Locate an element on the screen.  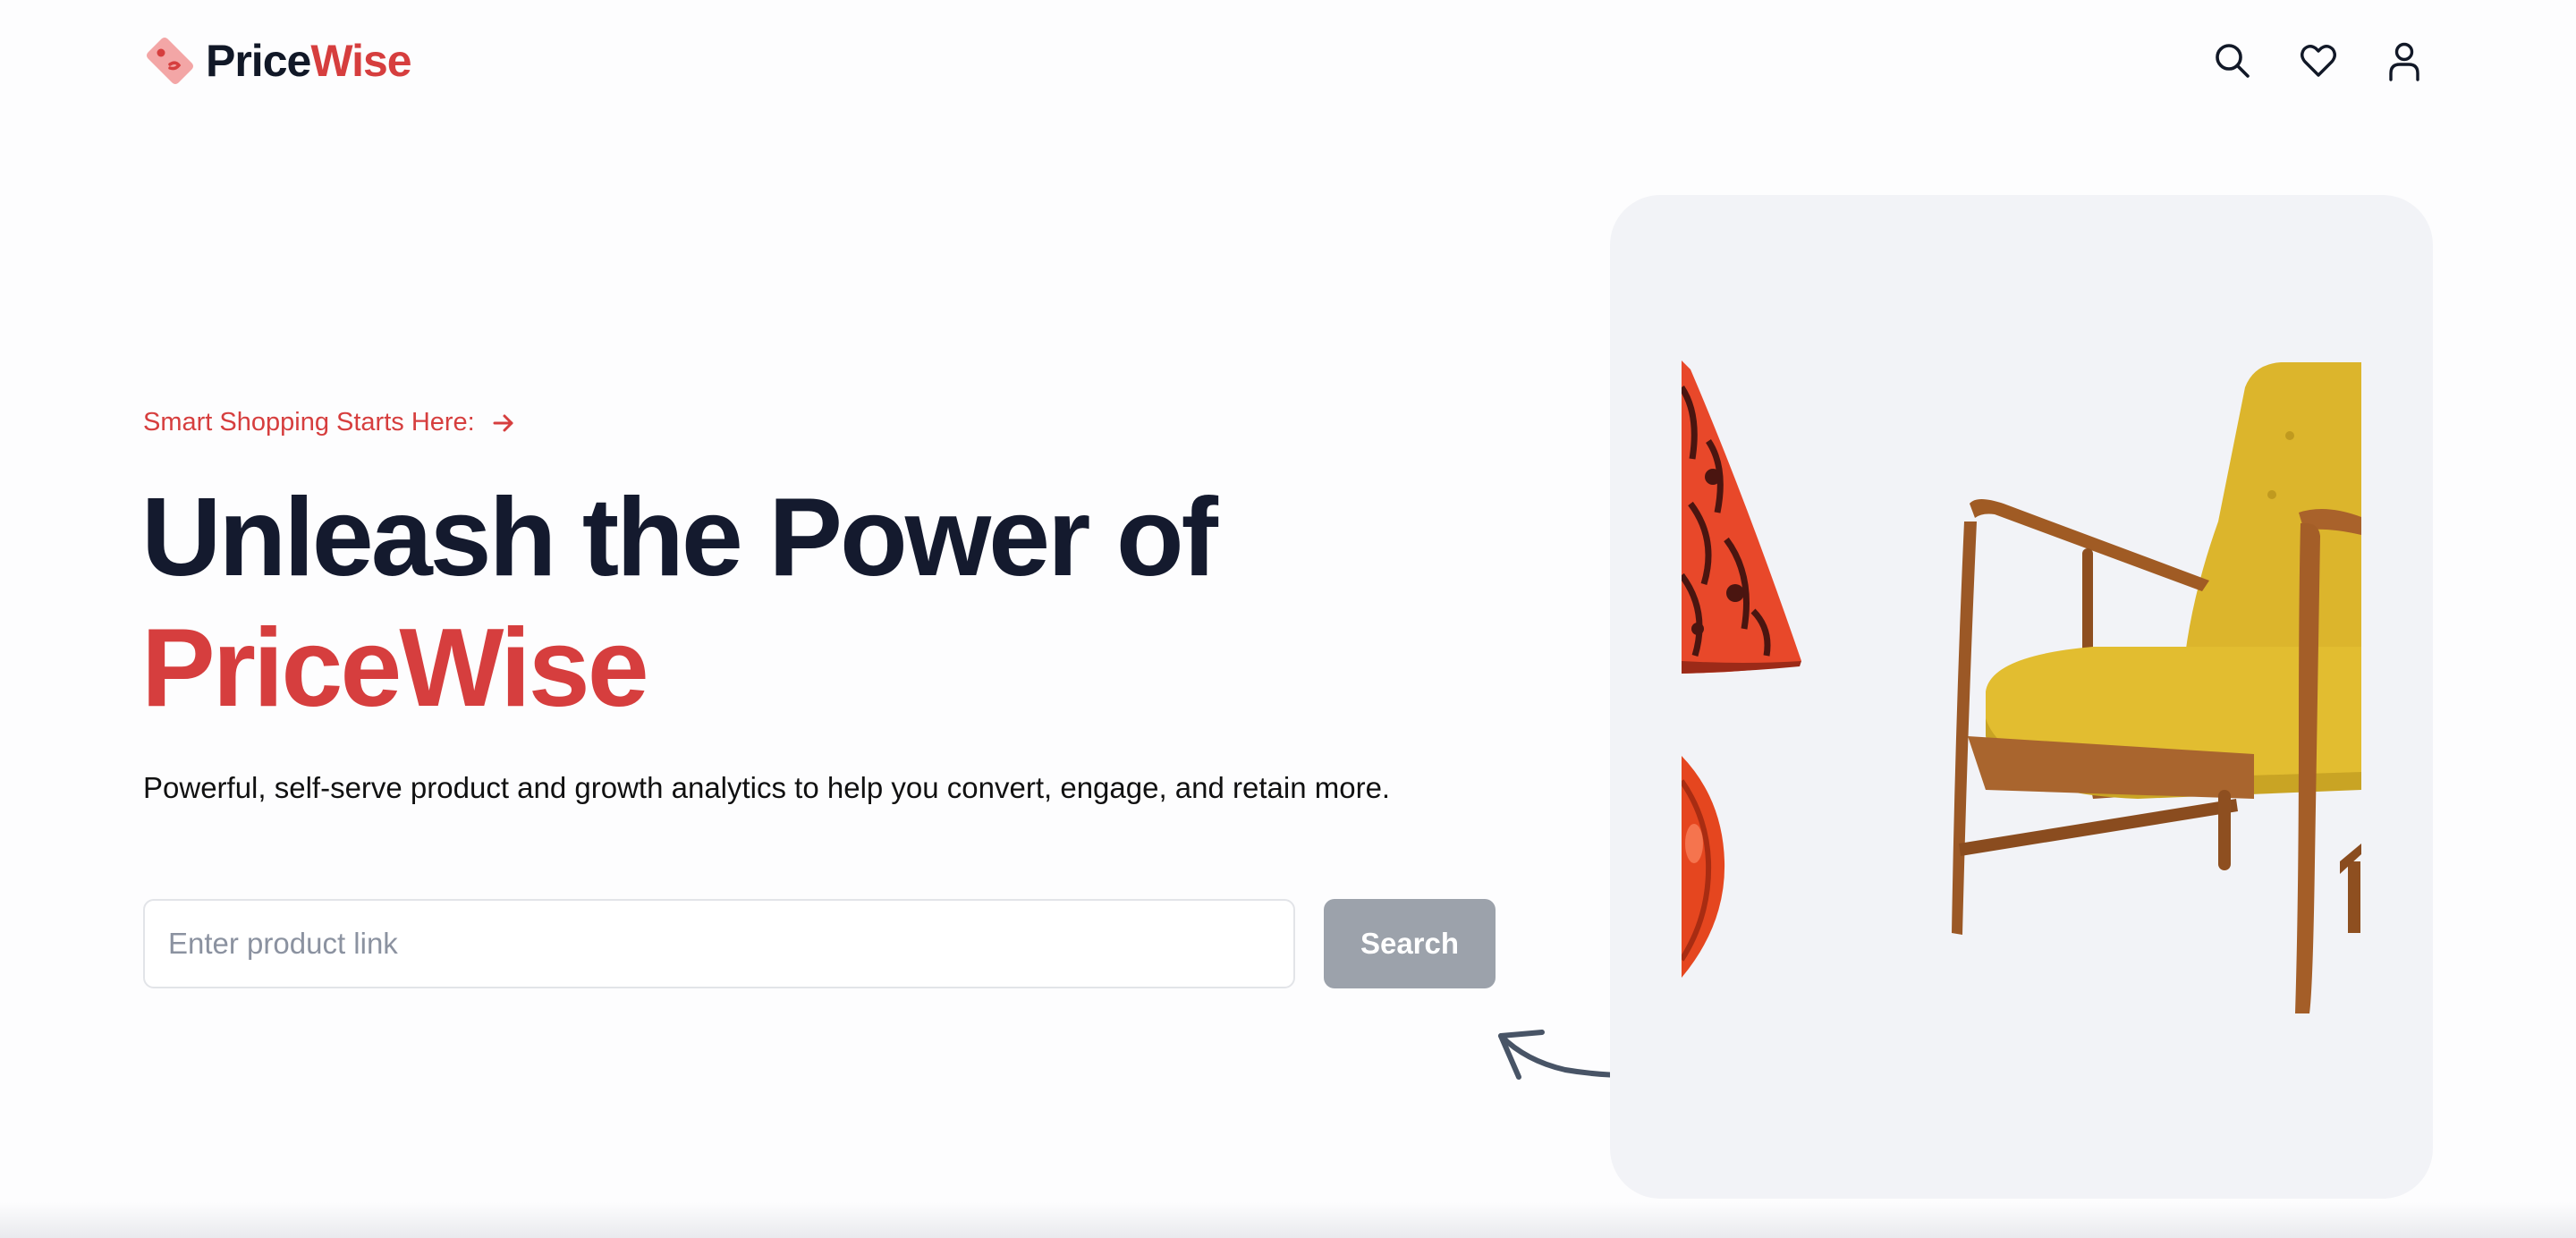
logo-text-main: Price is located at coordinates (258, 61).